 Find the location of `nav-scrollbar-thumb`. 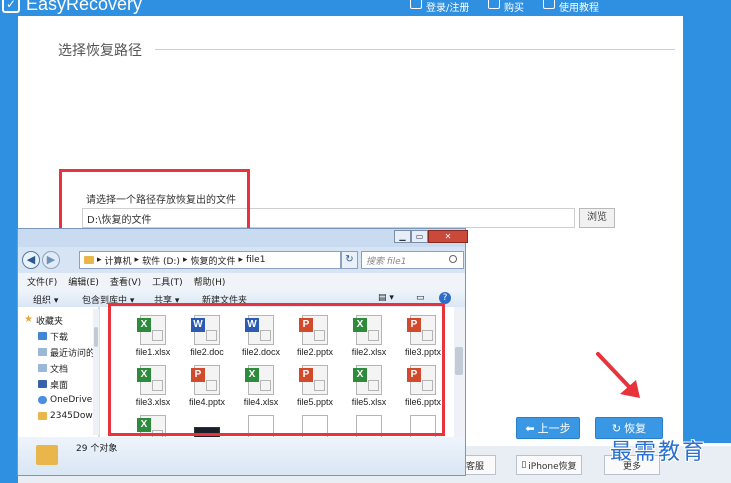

nav-scrollbar-thumb is located at coordinates (96, 337).